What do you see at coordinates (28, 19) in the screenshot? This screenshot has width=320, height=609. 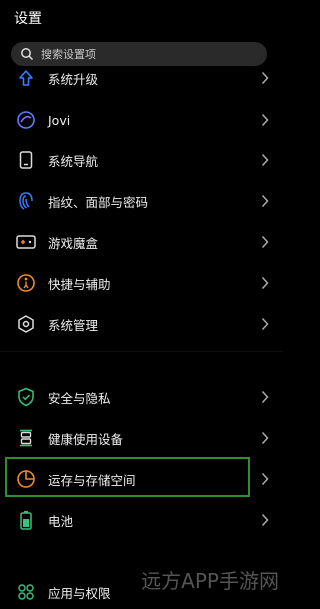 I see `page-title: 设置` at bounding box center [28, 19].